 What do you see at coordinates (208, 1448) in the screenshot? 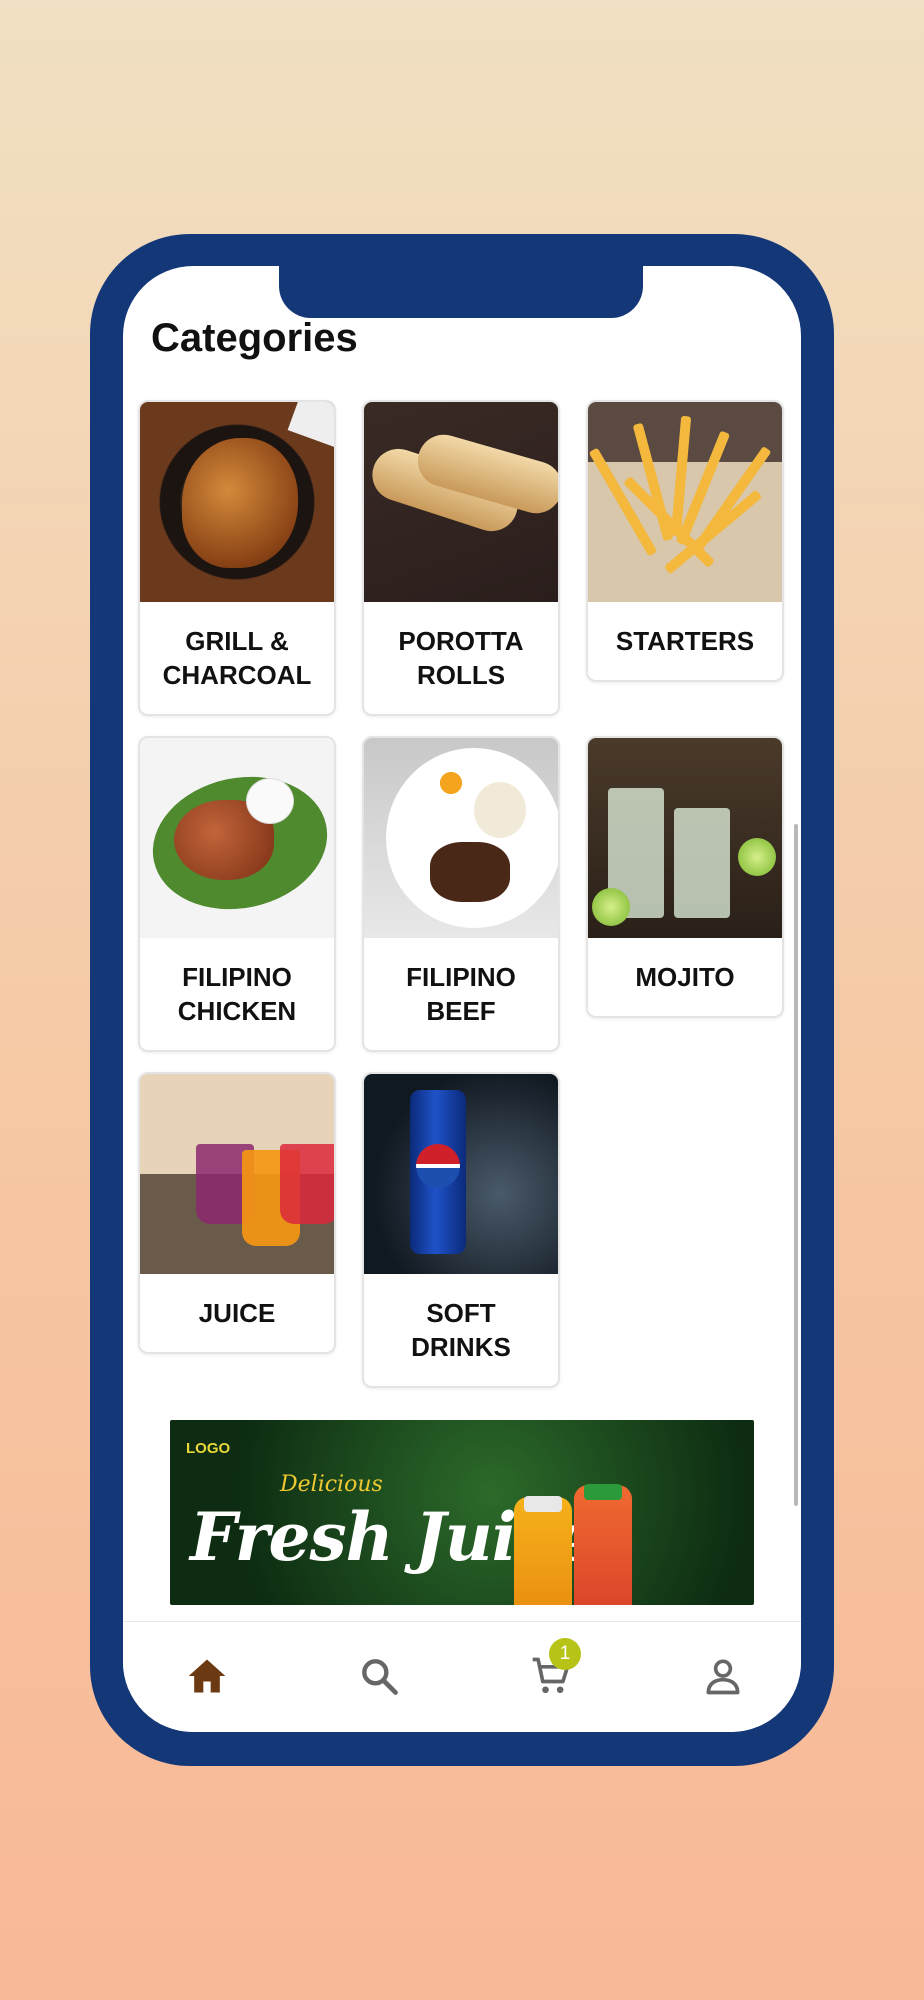
I see `banner-logo: LOGO` at bounding box center [208, 1448].